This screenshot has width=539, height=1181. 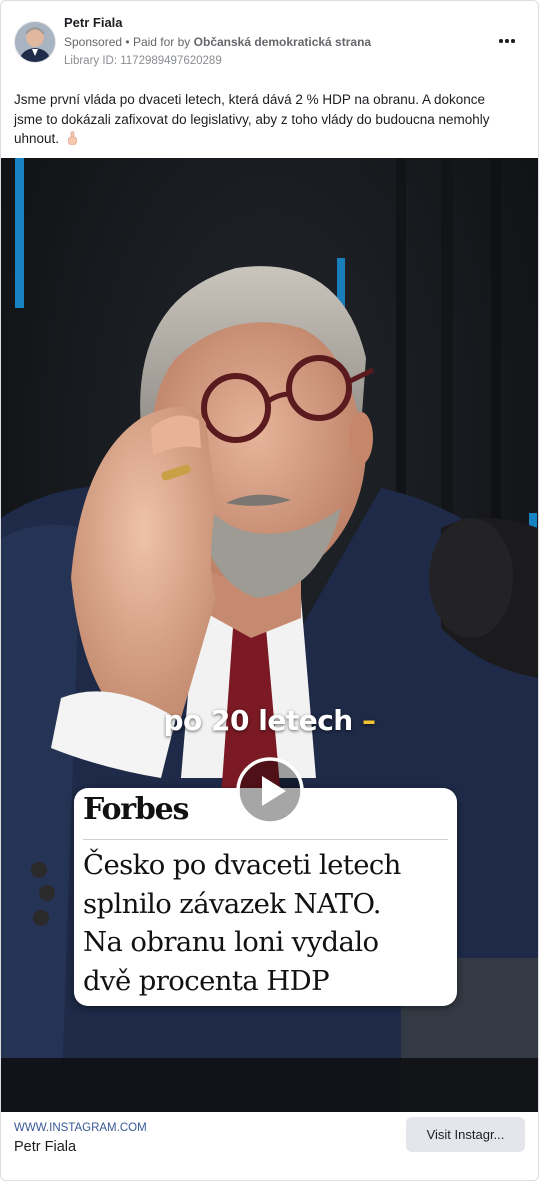 I want to click on library-id: Library ID: 1172989497620289, so click(x=143, y=61).